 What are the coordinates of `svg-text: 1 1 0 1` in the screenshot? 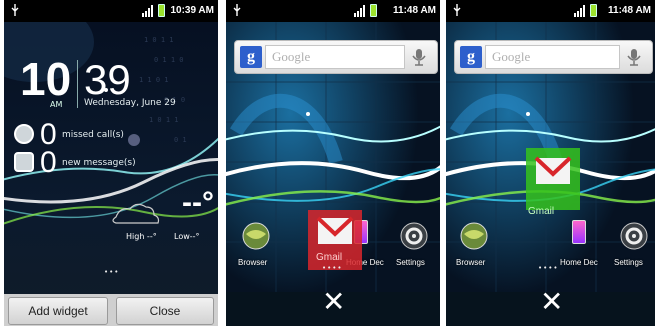 It's located at (154, 80).